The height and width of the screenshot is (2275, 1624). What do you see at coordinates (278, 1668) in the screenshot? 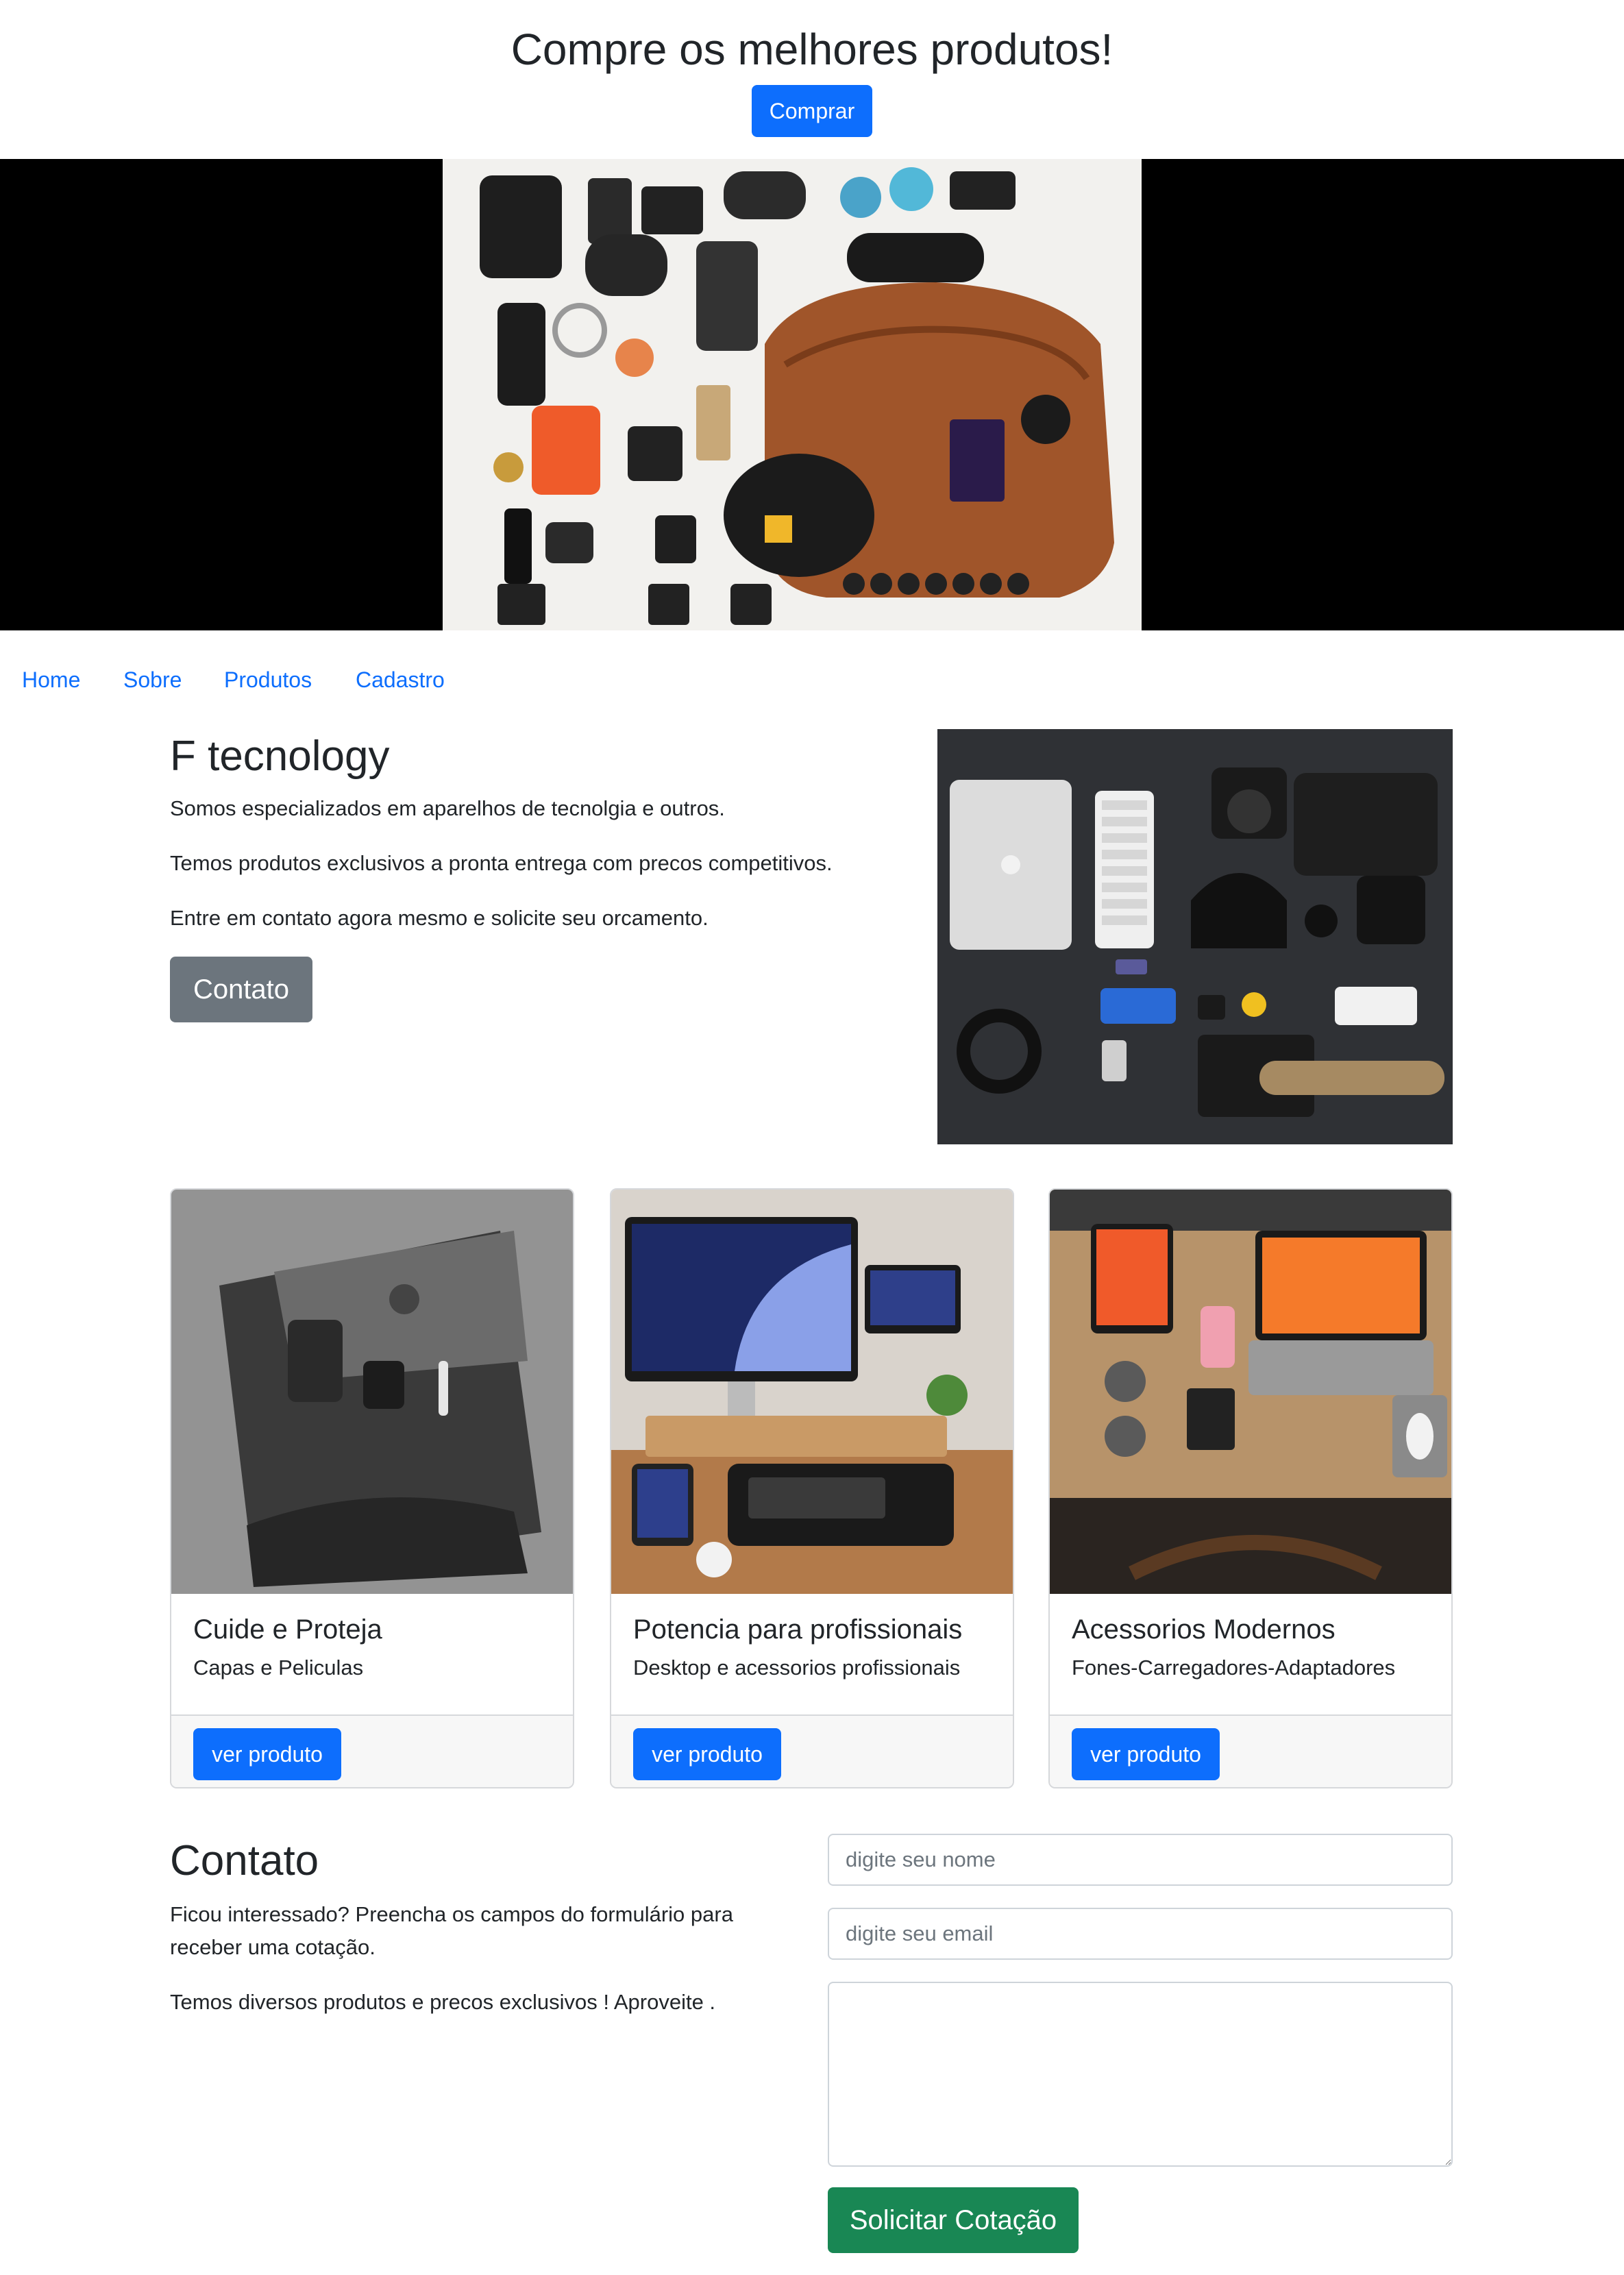
I see `card-text: Capas e Peliculas` at bounding box center [278, 1668].